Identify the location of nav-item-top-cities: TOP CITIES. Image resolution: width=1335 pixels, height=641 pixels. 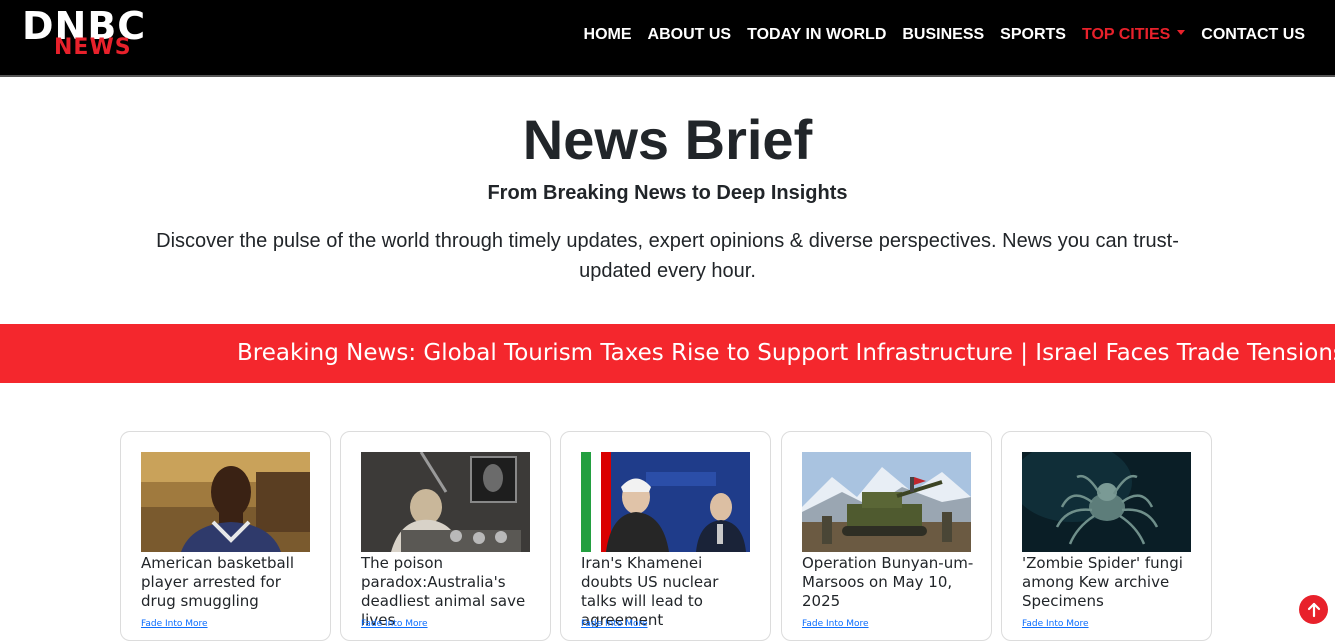
(1133, 35).